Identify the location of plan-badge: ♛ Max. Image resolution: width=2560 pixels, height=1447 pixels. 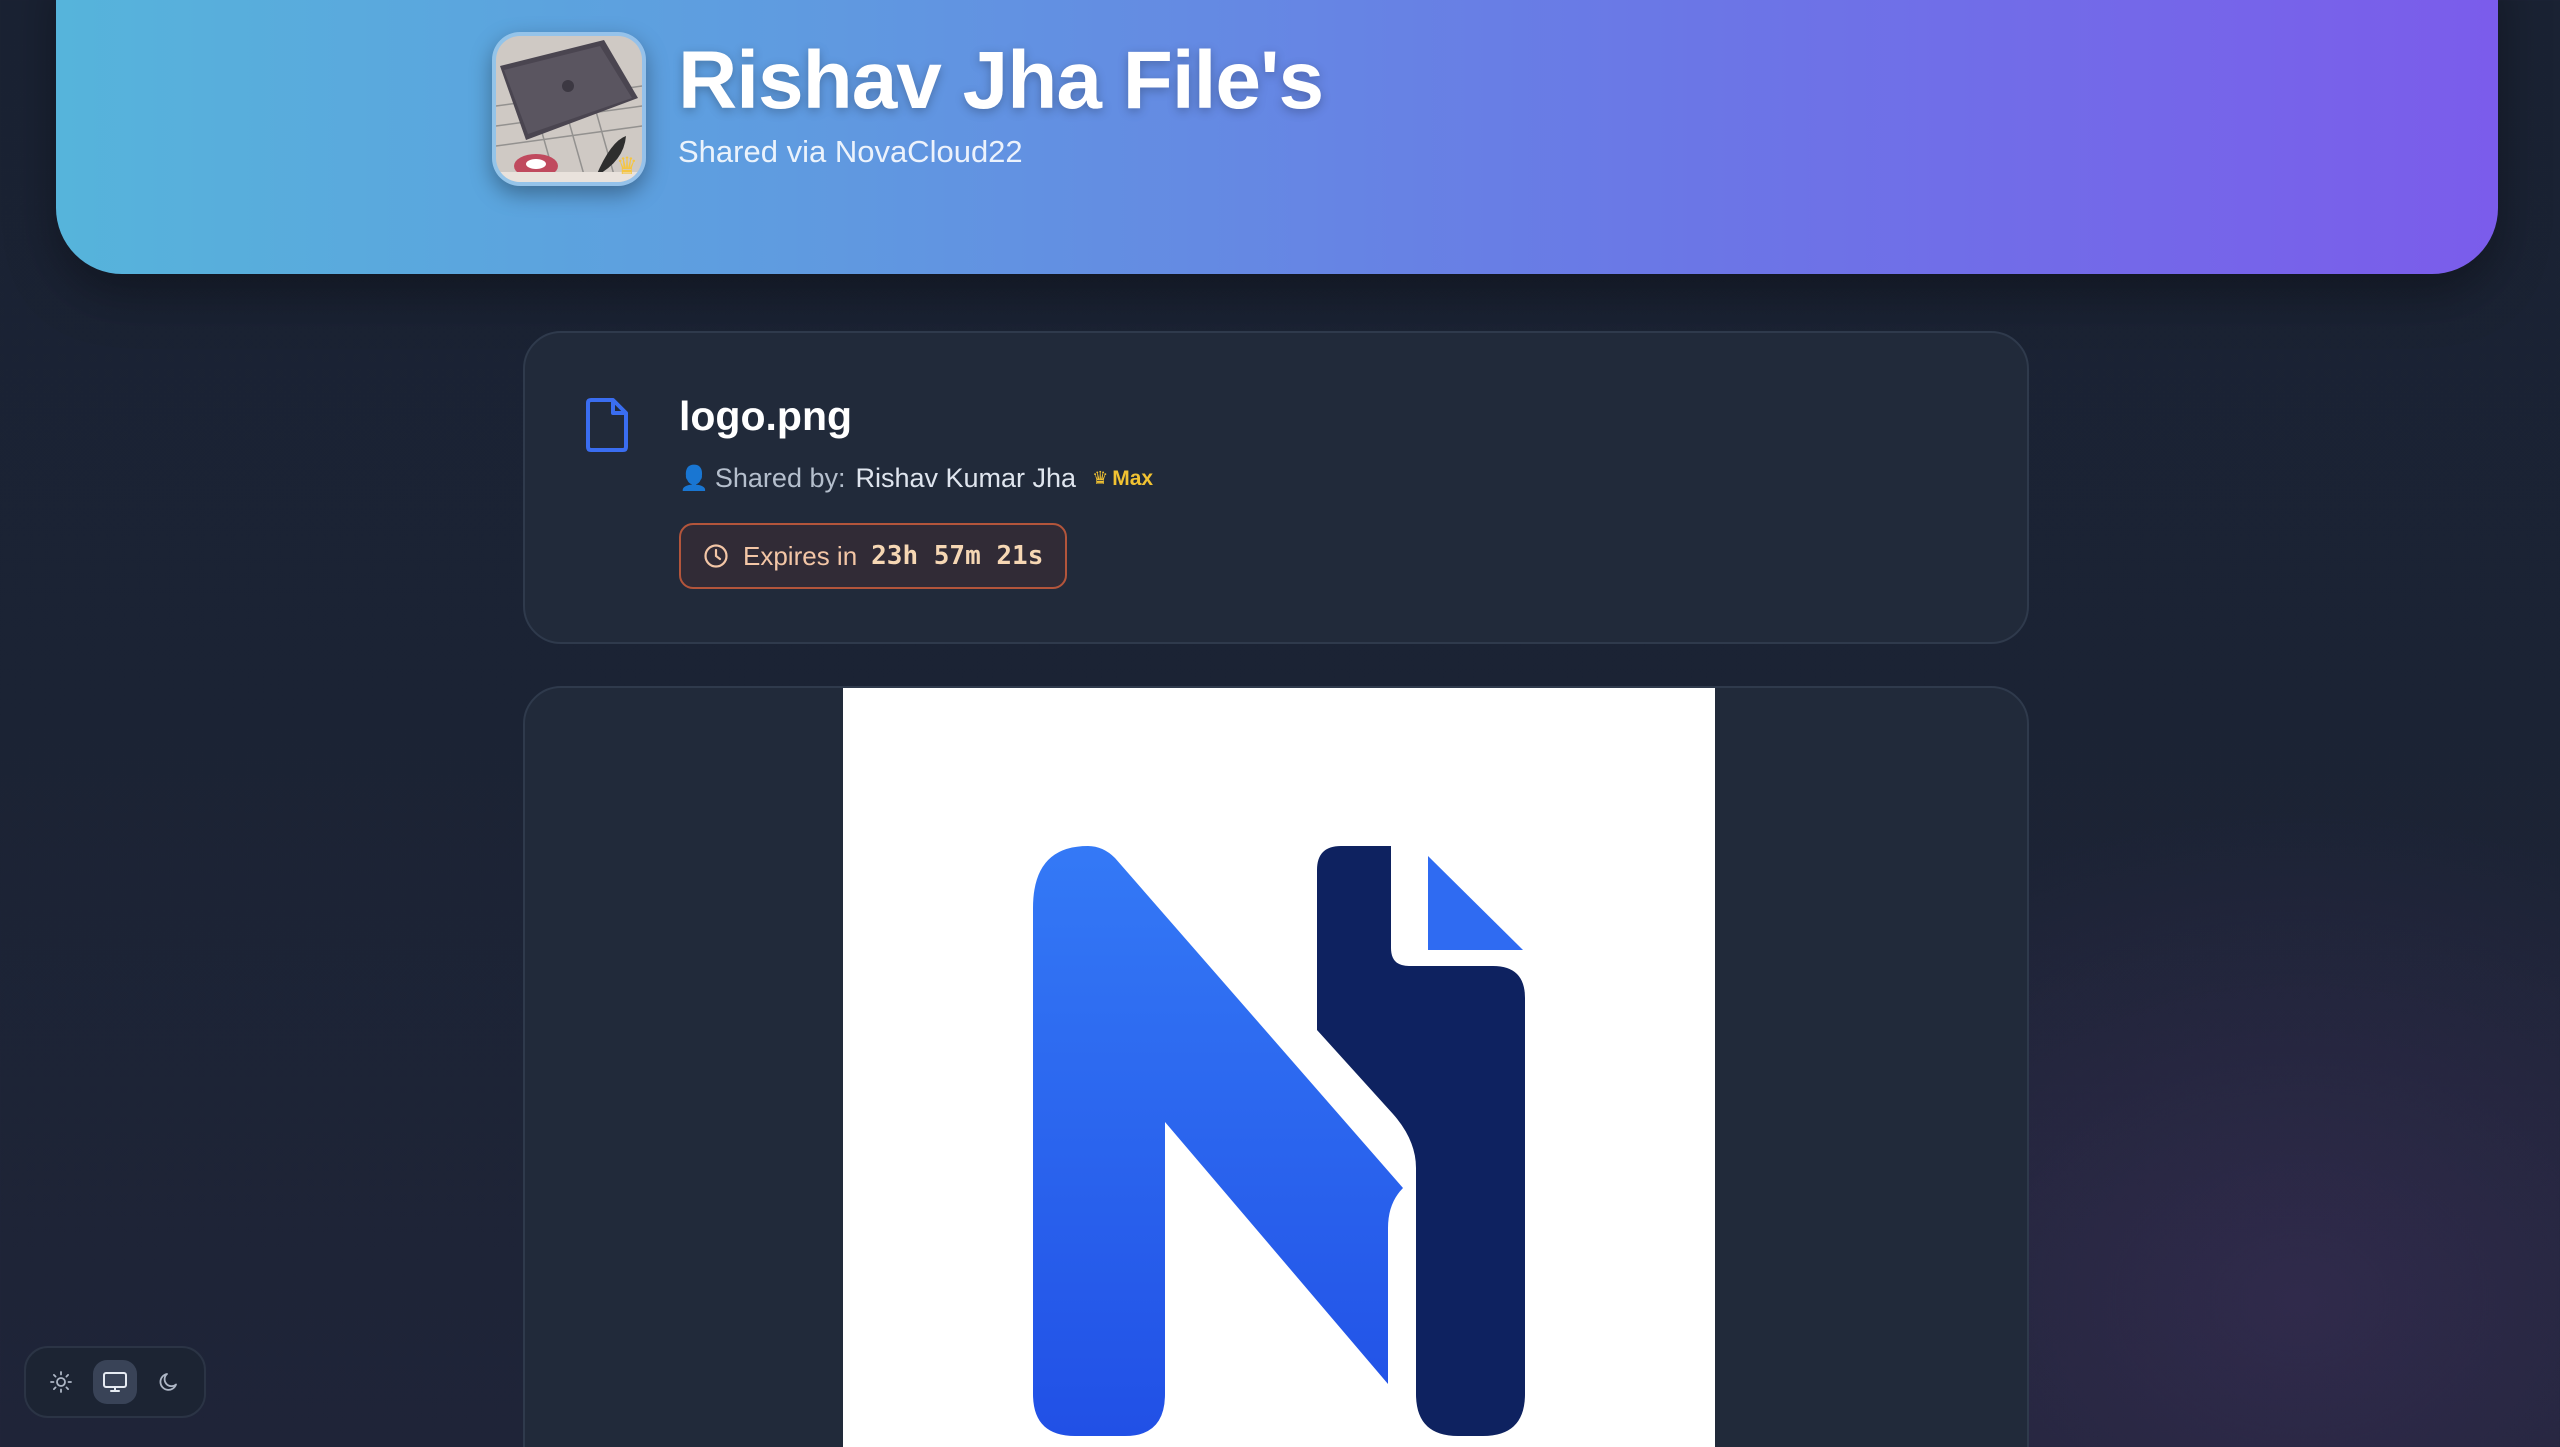
(1122, 479).